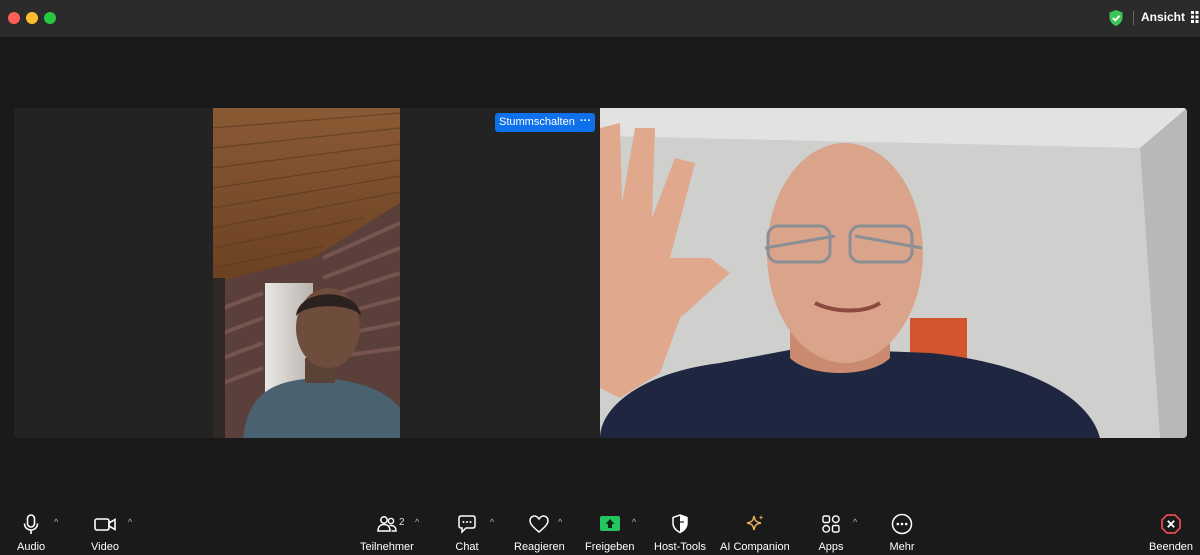  I want to click on participant-video-left, so click(306, 273).